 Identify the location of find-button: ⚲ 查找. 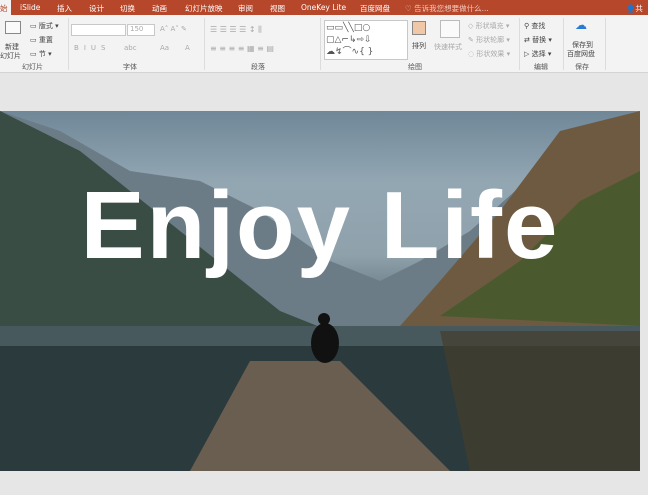
(534, 26).